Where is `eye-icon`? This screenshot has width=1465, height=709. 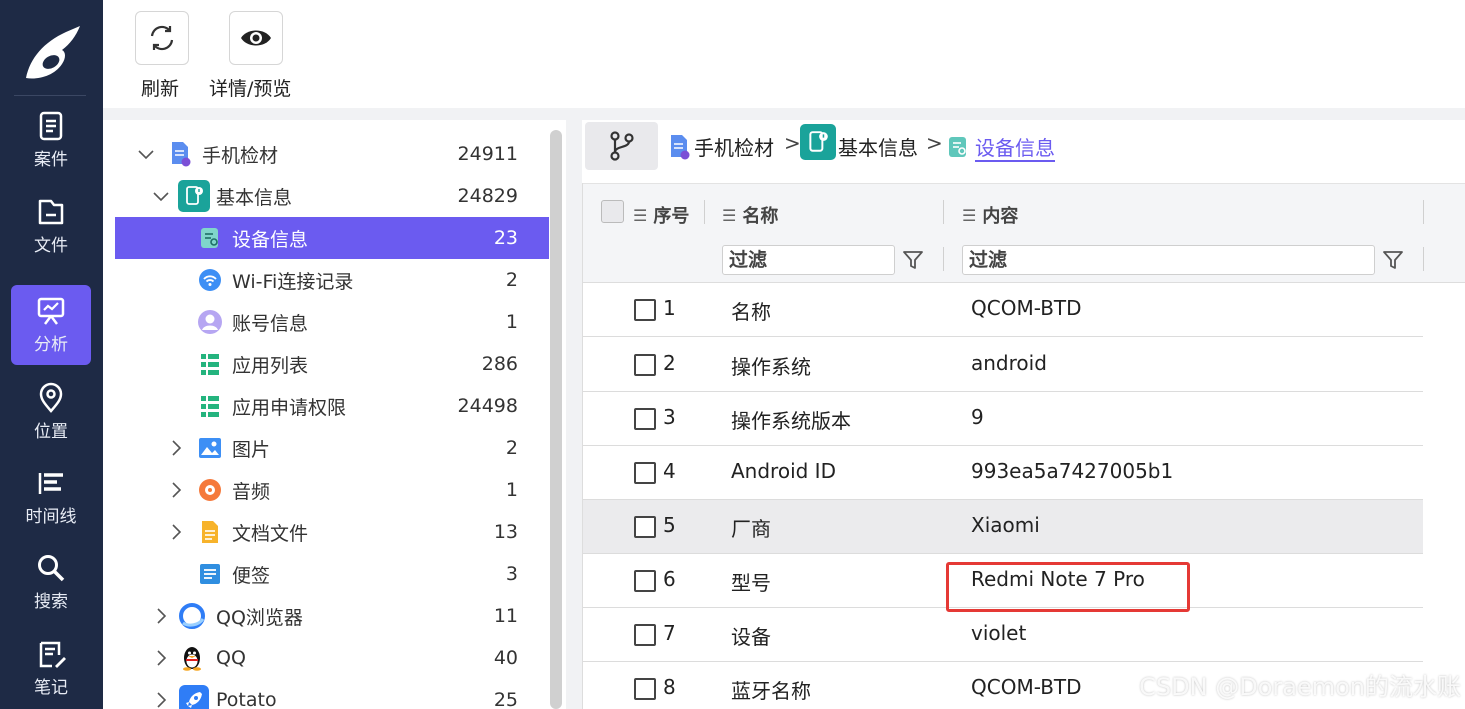
eye-icon is located at coordinates (256, 38).